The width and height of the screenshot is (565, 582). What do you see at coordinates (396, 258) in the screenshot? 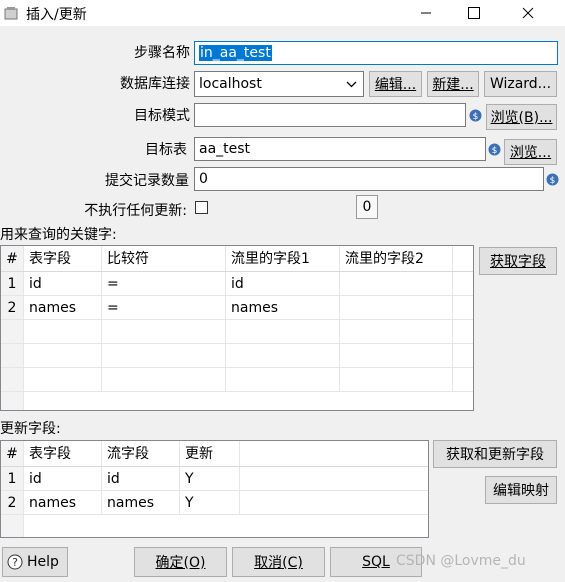
I see `column-header: 流里的字段2` at bounding box center [396, 258].